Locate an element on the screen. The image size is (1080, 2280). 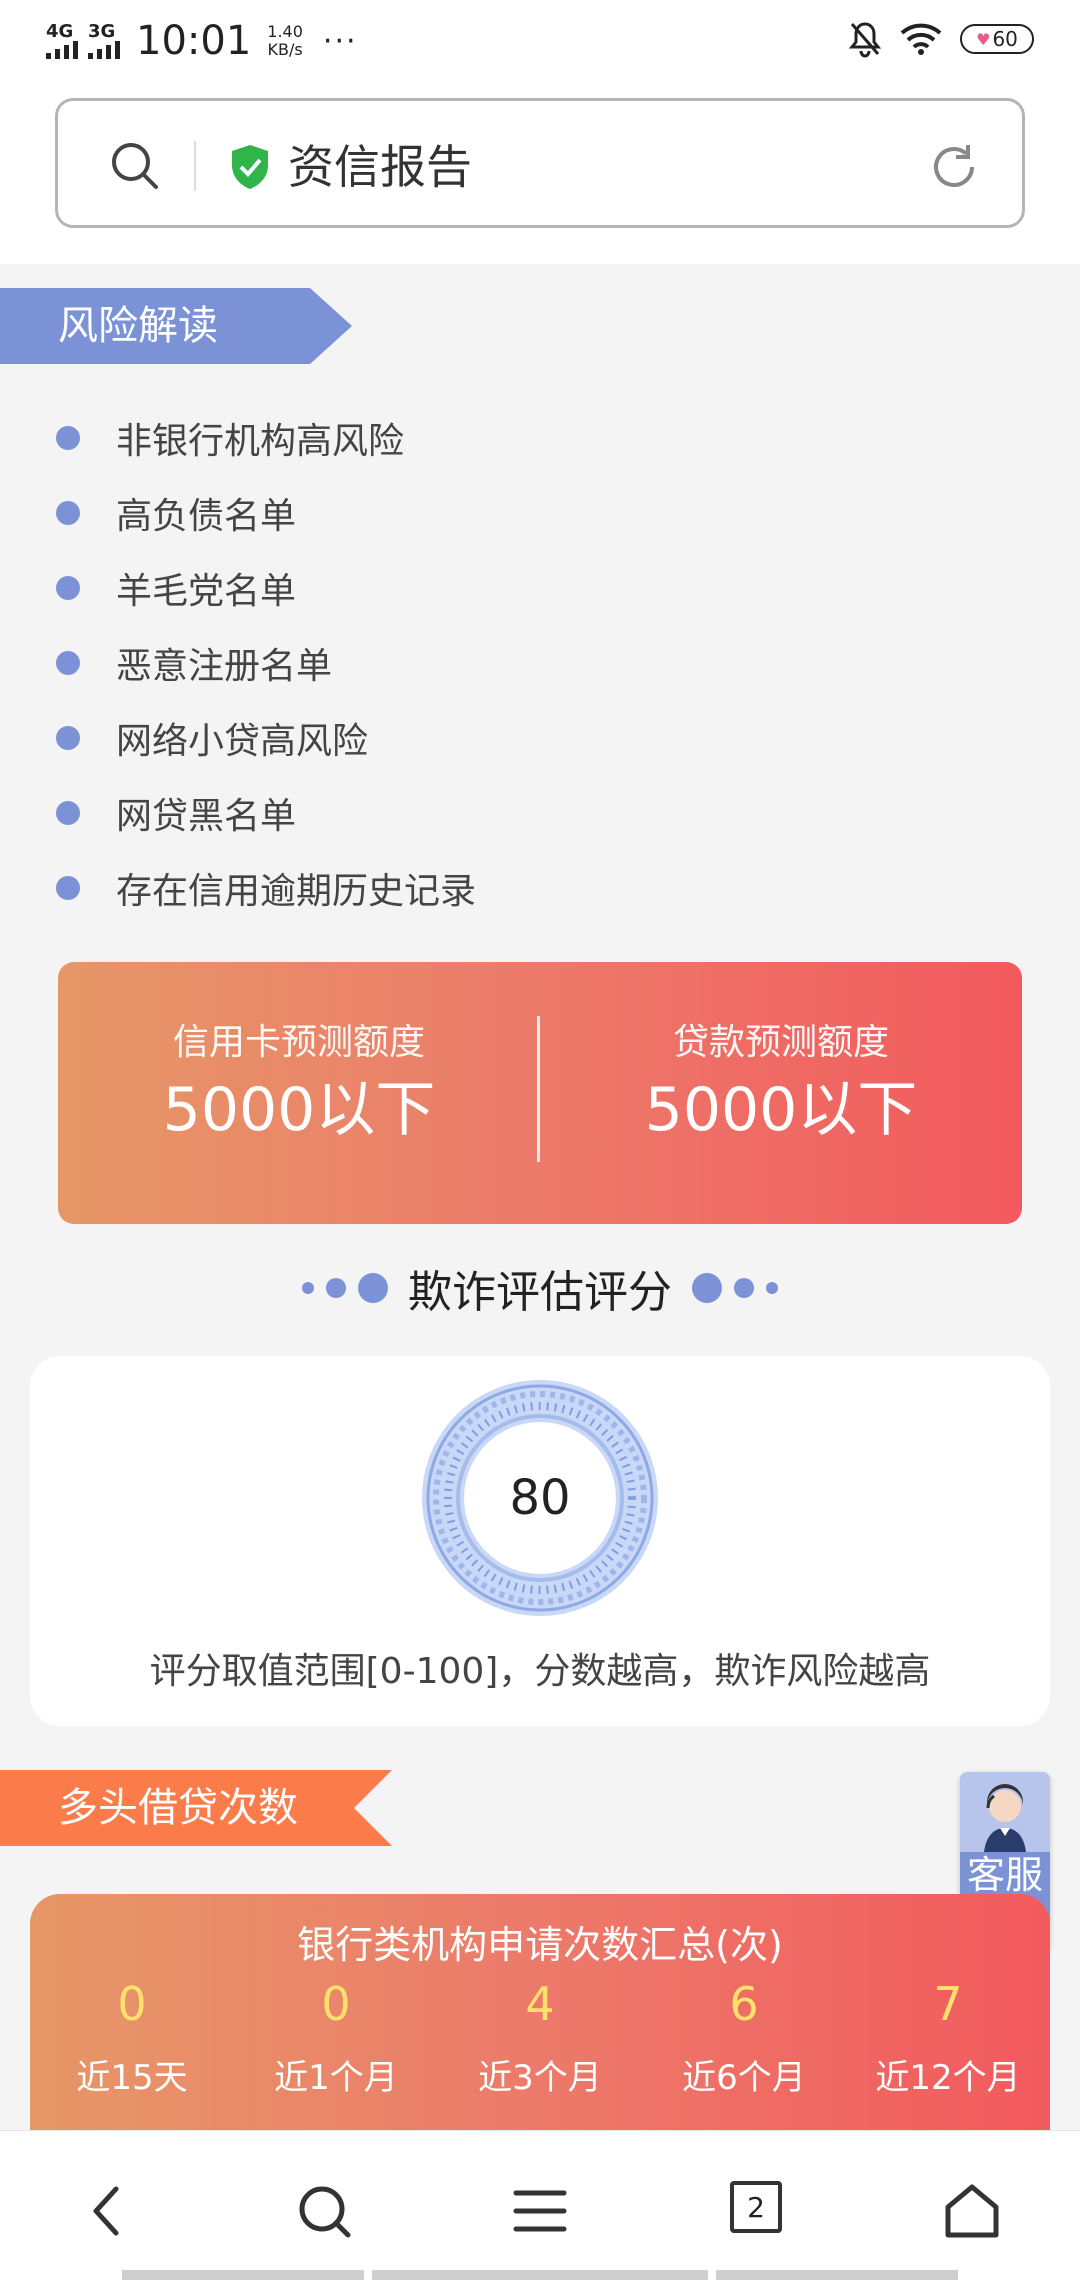
agent-avatar-icon is located at coordinates (1005, 1812).